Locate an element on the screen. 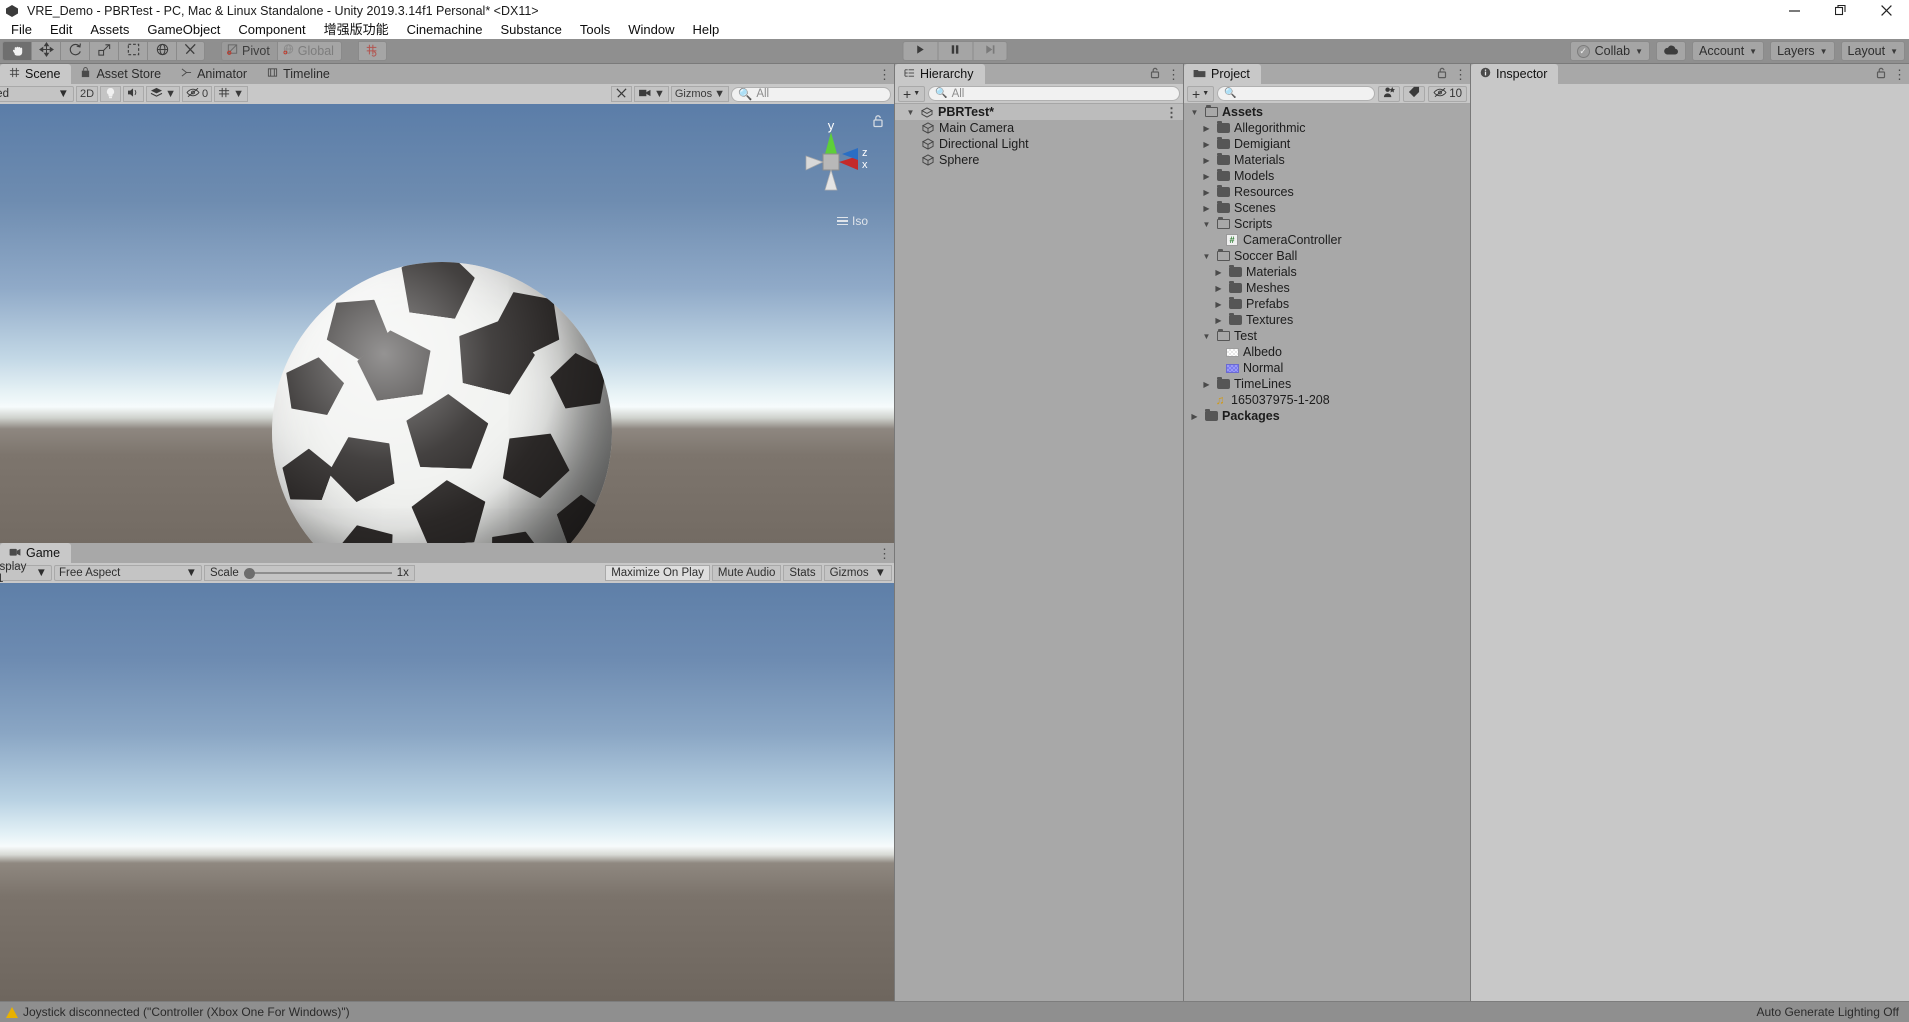  hierarchy-menu-icon: ⋮ is located at coordinates (1173, 74).